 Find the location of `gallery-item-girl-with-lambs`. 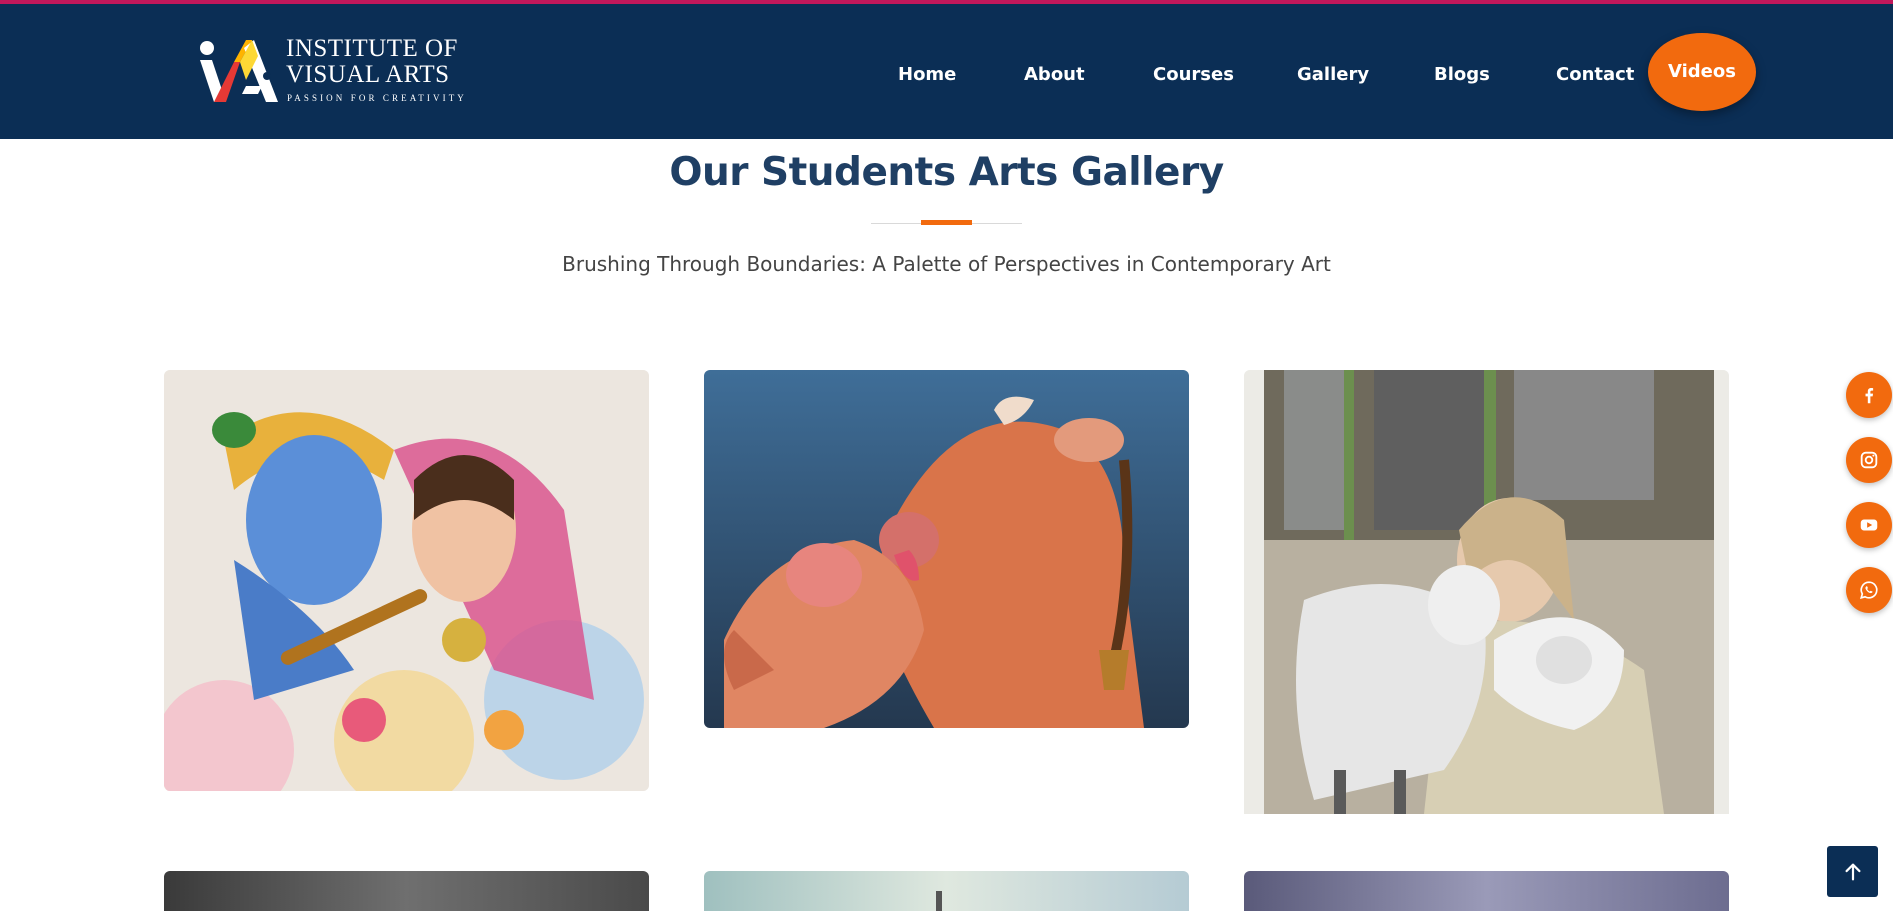

gallery-item-girl-with-lambs is located at coordinates (1486, 592).